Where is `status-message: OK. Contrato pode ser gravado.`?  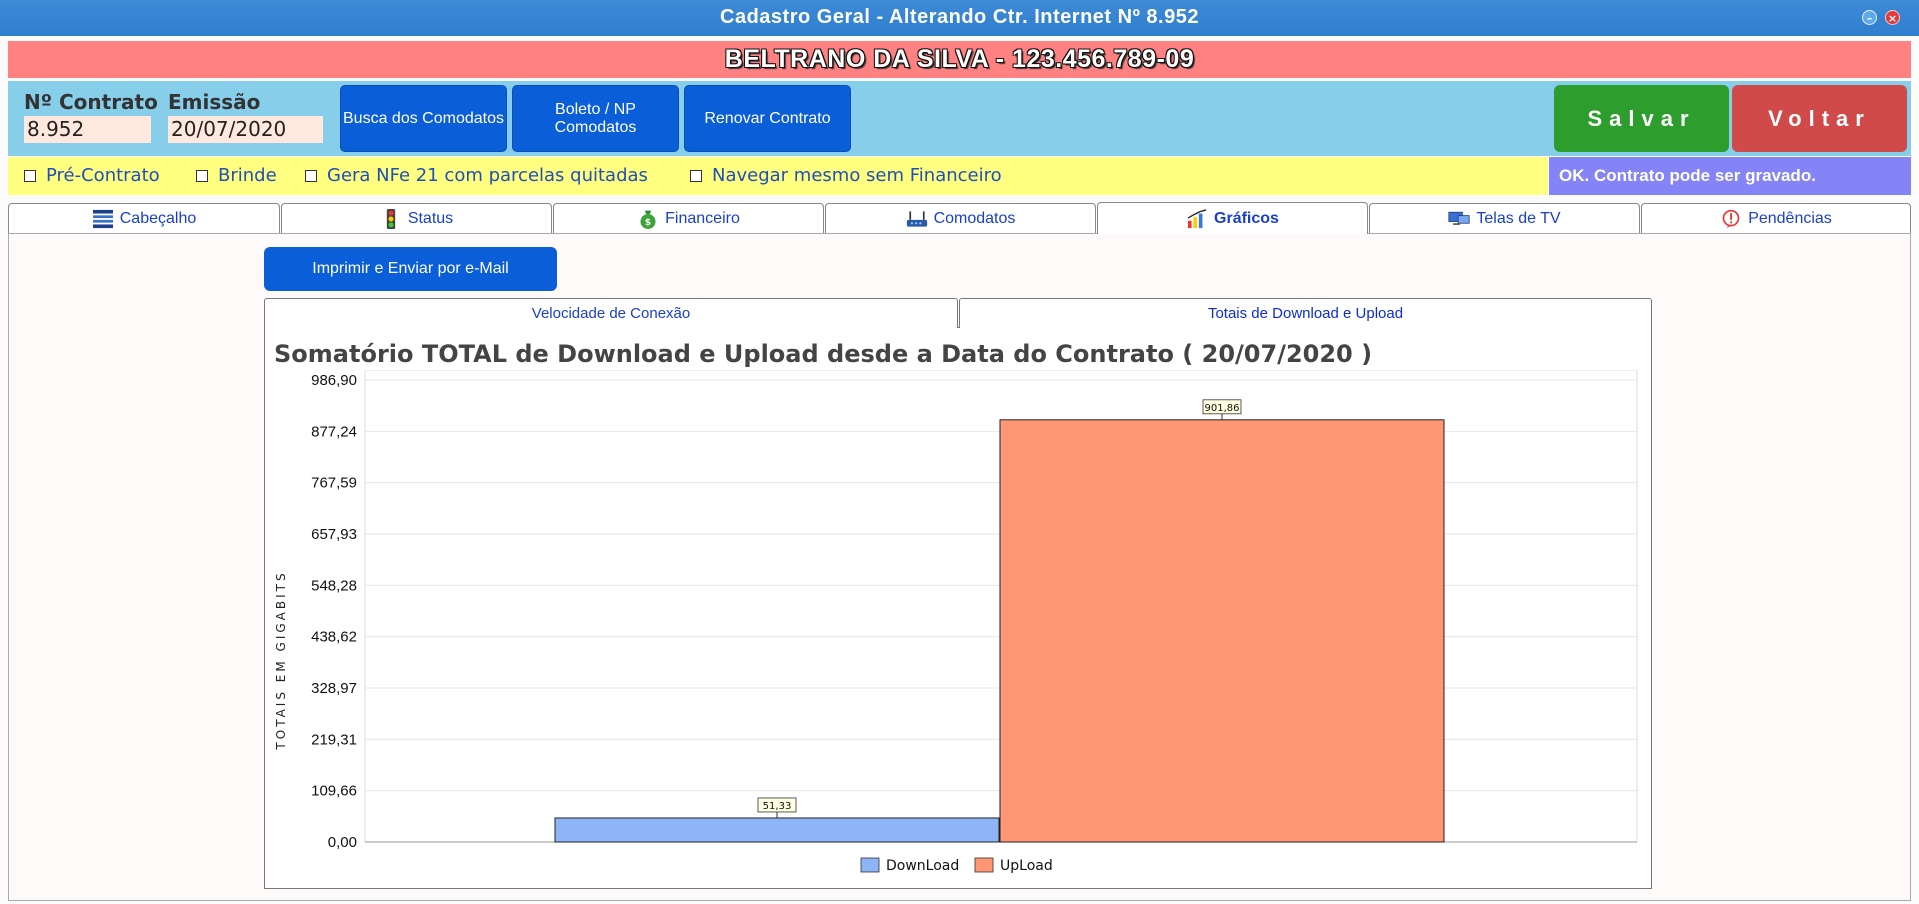 status-message: OK. Contrato pode ser gravado. is located at coordinates (1730, 176).